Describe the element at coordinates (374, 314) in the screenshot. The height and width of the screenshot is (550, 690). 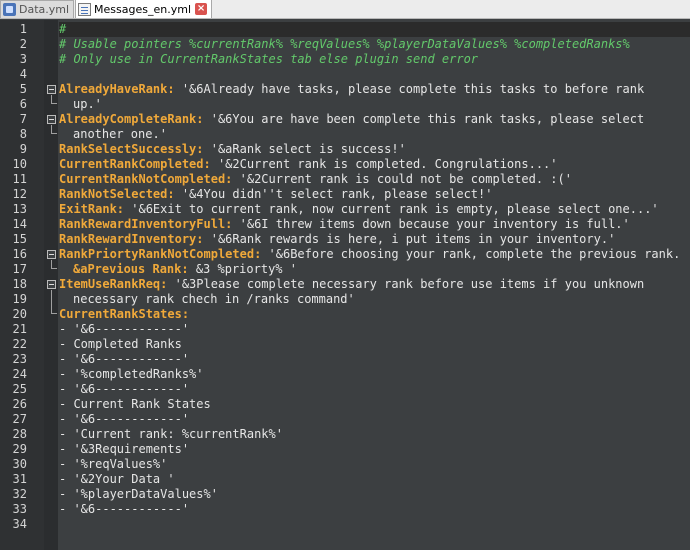
I see `code-line: CurrentRankStates:` at that location.